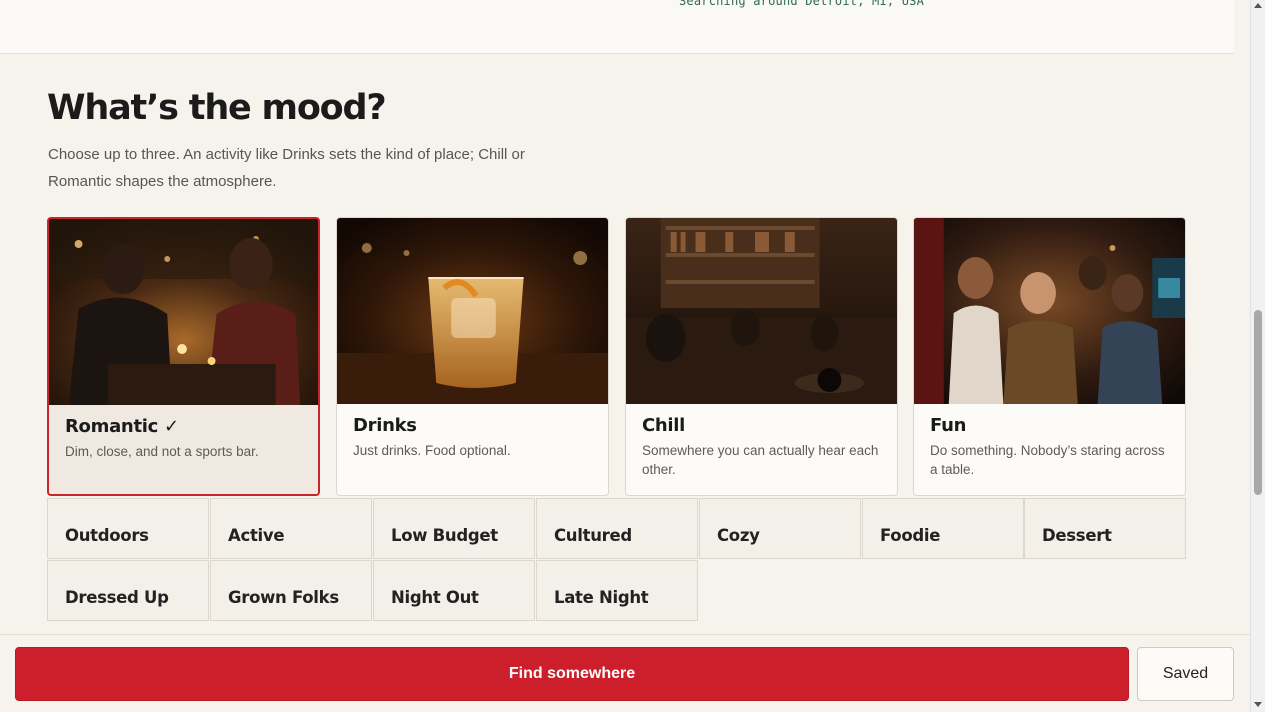  Describe the element at coordinates (217, 108) in the screenshot. I see `page-title: What’s the mood?` at that location.